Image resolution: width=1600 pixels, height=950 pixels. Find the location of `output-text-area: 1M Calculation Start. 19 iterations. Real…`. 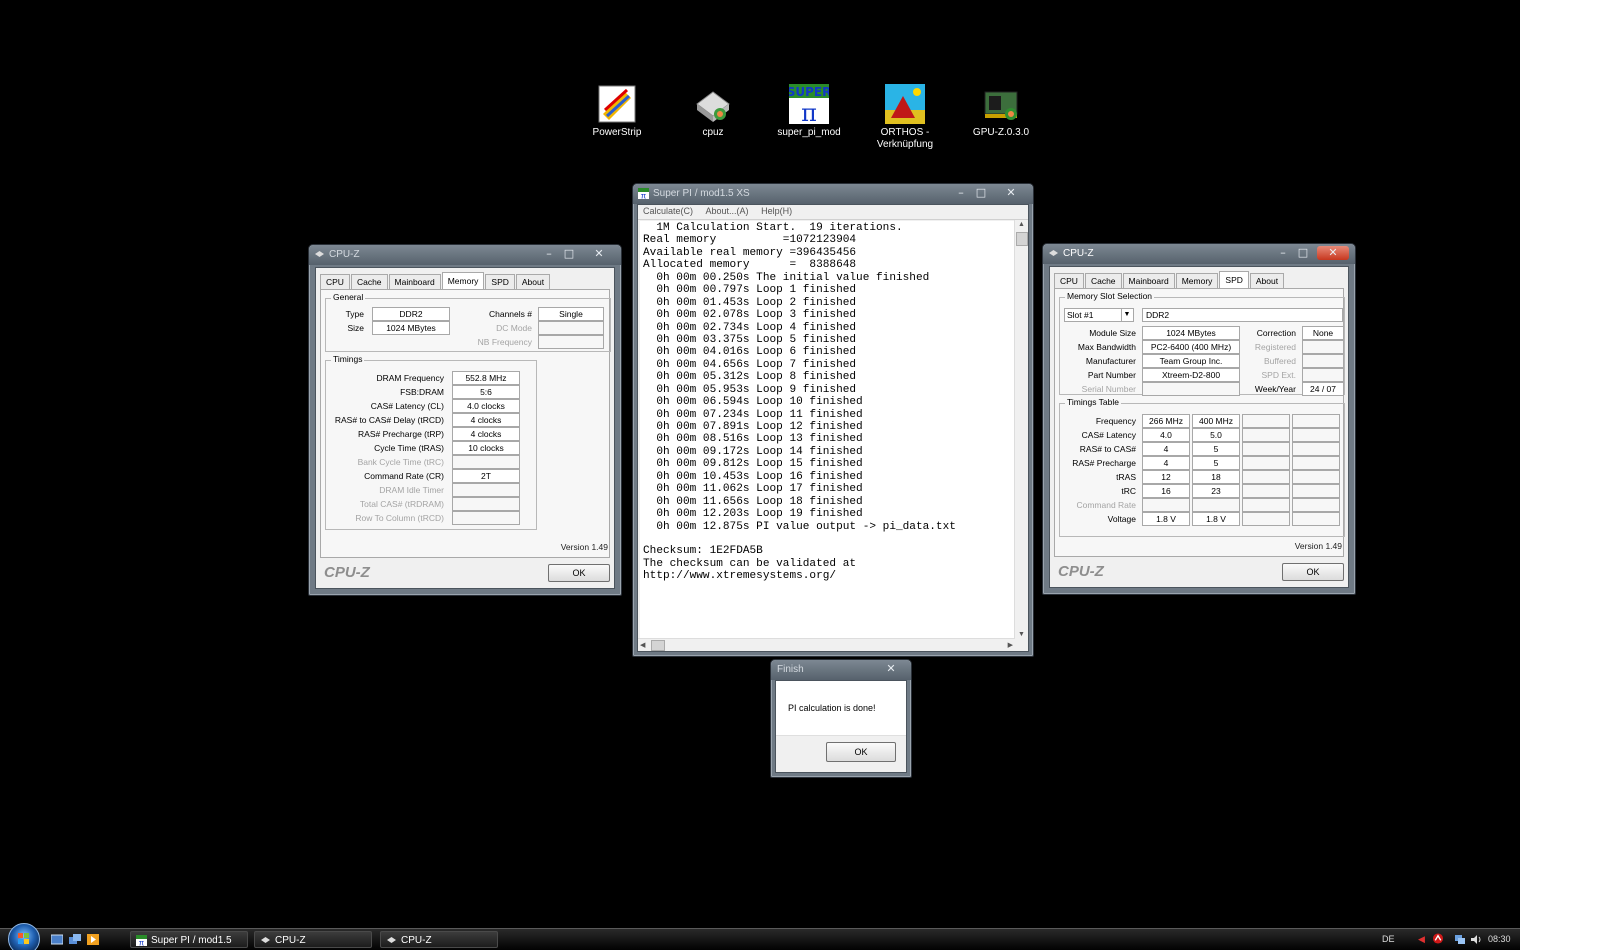

output-text-area: 1M Calculation Start. 19 iterations. Real… is located at coordinates (827, 430).